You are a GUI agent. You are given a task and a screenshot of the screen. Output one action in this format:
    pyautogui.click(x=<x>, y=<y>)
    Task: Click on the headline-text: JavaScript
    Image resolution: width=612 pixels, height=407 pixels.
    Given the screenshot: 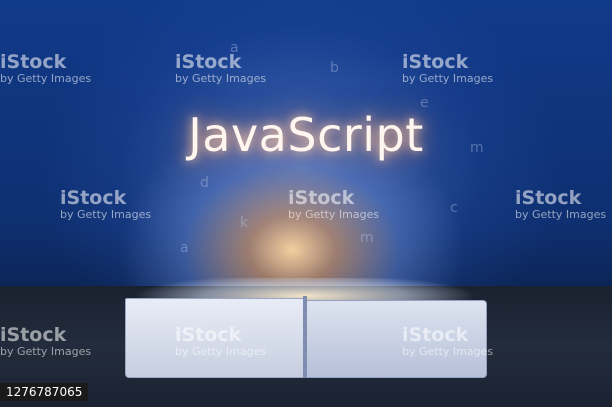 What is the action you would take?
    pyautogui.click(x=306, y=135)
    